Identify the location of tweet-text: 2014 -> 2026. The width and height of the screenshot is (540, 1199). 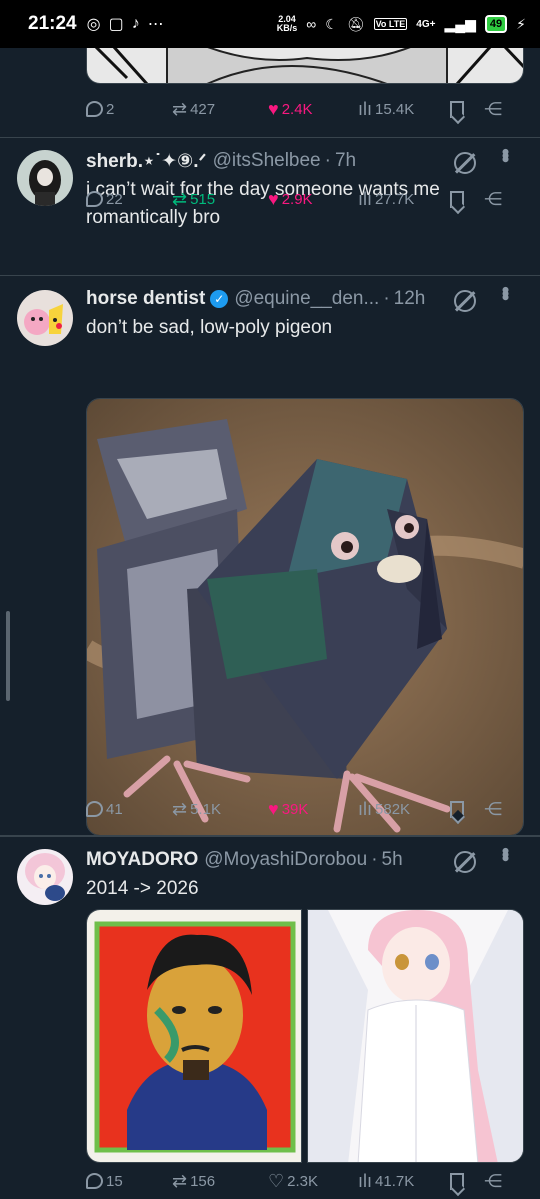
(142, 888).